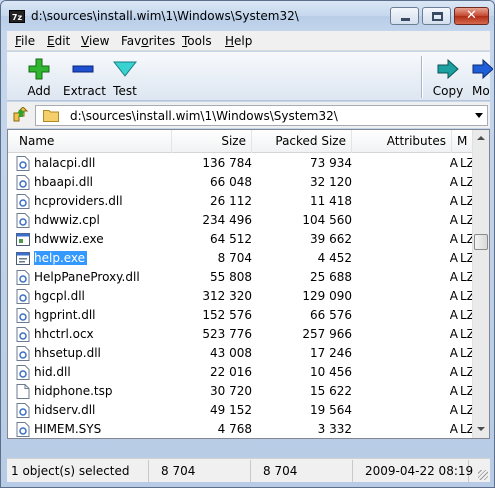 The height and width of the screenshot is (488, 495). Describe the element at coordinates (417, 471) in the screenshot. I see `status-modified: 2009-04-22 08:19` at that location.